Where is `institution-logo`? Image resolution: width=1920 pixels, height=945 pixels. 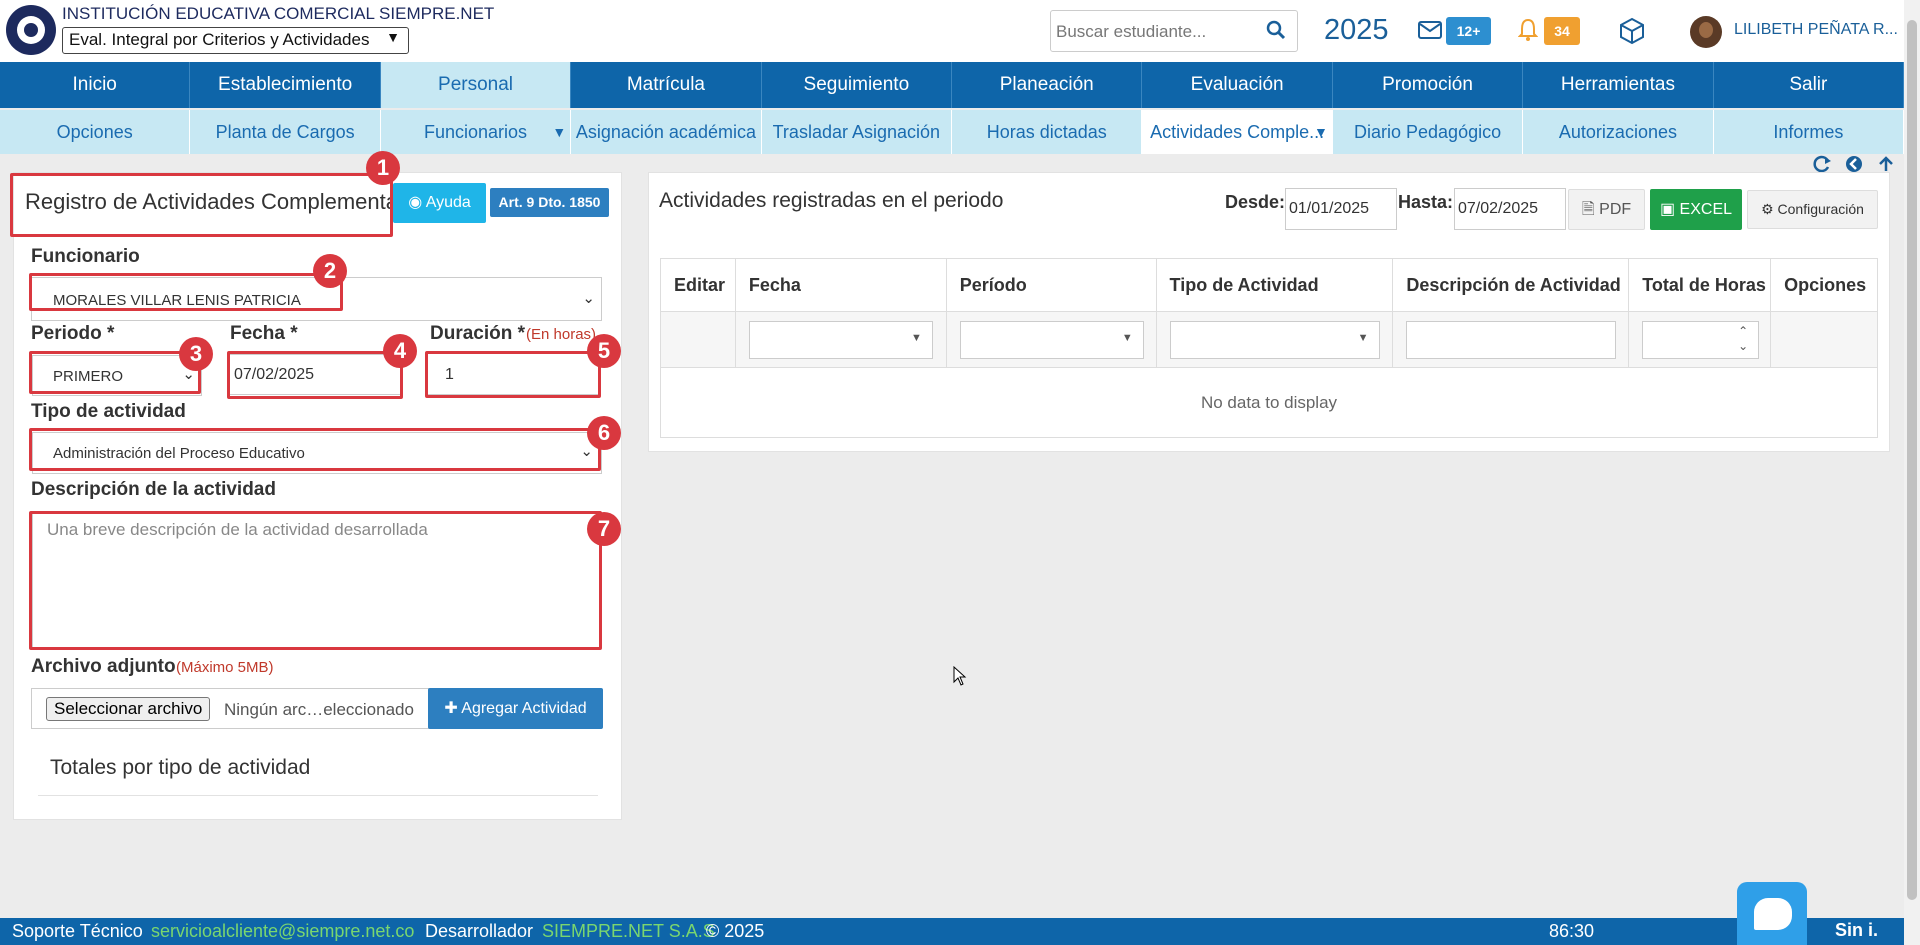
institution-logo is located at coordinates (31, 30).